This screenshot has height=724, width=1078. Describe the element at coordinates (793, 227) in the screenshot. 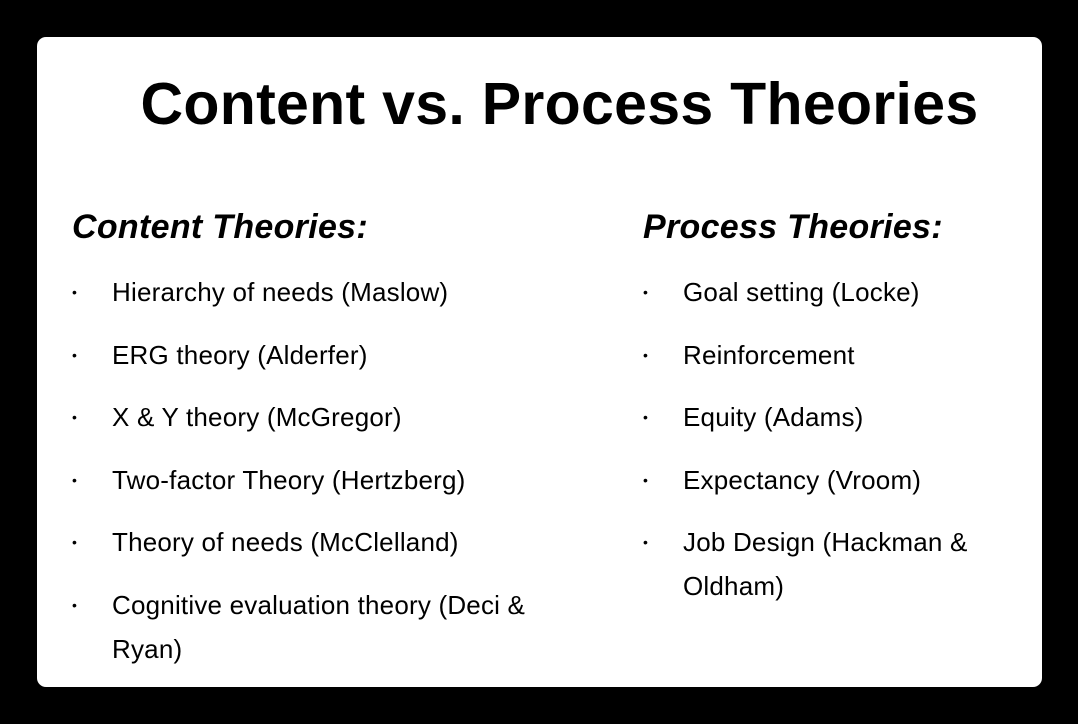

I see `process-theories-heading: Process Theories:` at that location.